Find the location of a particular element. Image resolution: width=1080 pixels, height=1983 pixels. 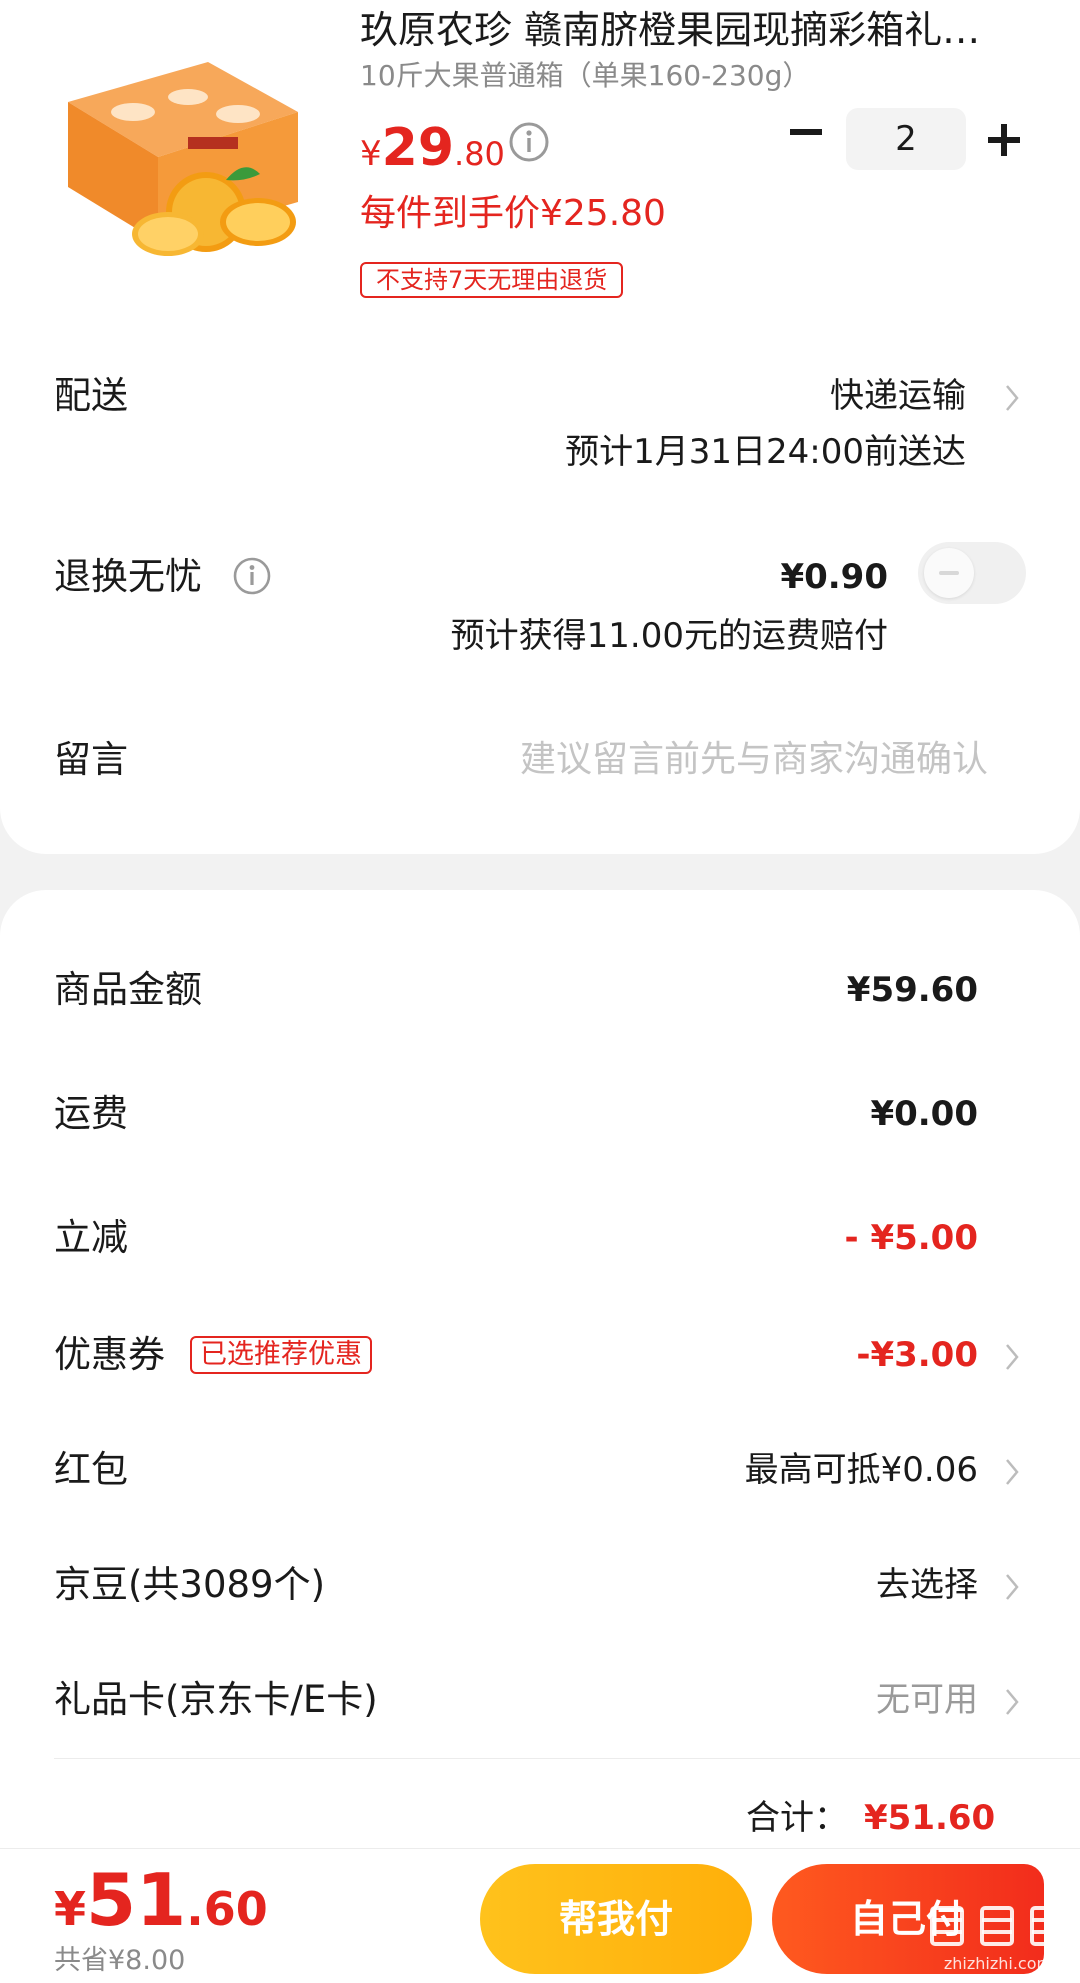

red-packet-value: 最高可抵¥0.06 is located at coordinates (861, 1470).